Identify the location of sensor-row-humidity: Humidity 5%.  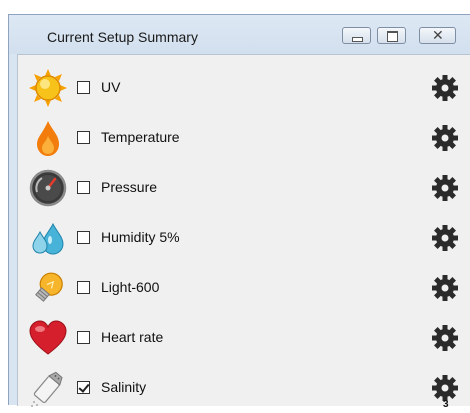
(244, 238).